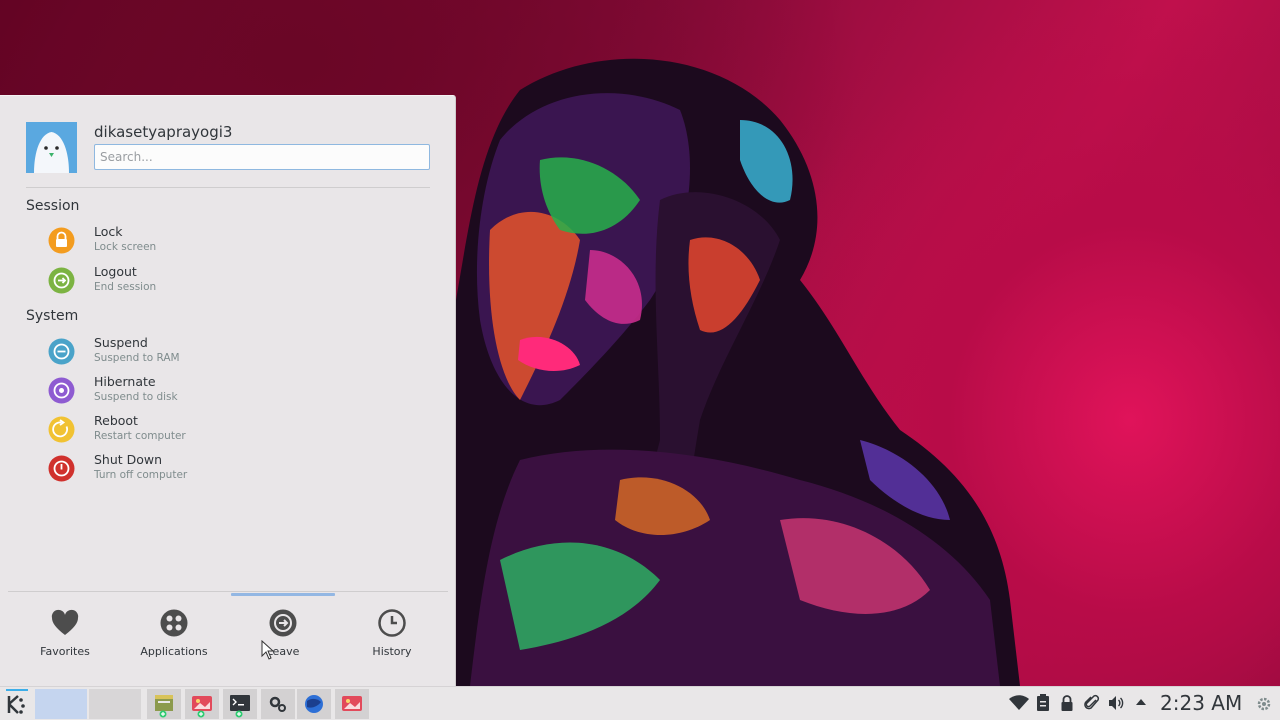 The width and height of the screenshot is (1280, 720). I want to click on logout-title: Logout, so click(115, 271).